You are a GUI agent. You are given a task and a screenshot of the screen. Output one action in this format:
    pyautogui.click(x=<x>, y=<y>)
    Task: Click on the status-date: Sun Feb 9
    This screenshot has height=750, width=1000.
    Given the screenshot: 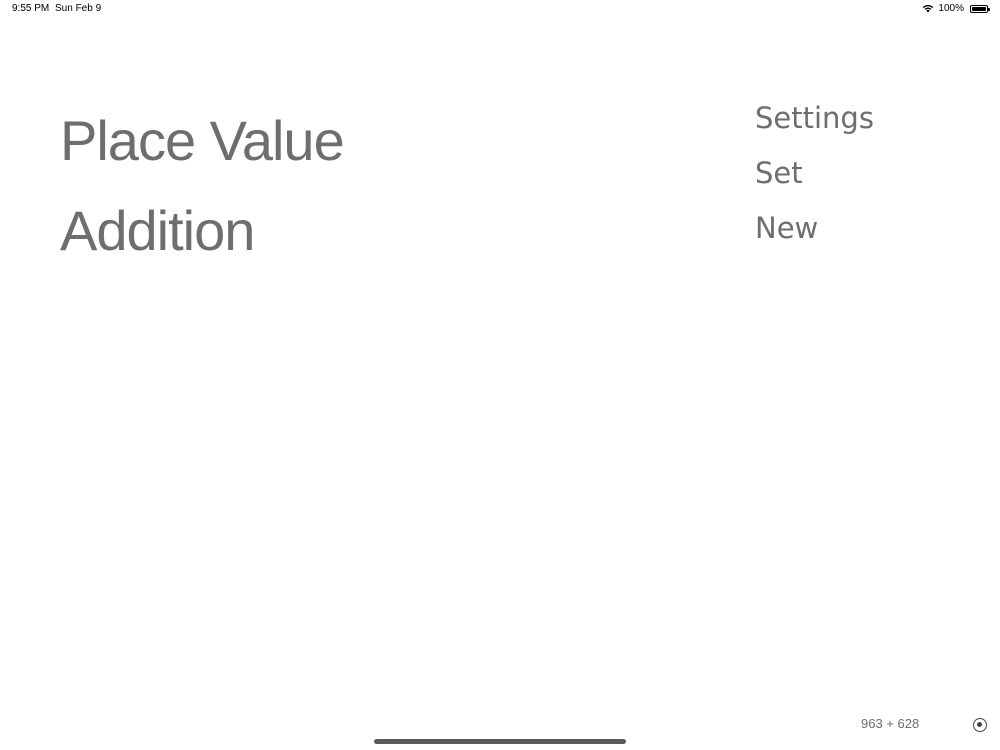 What is the action you would take?
    pyautogui.click(x=78, y=8)
    